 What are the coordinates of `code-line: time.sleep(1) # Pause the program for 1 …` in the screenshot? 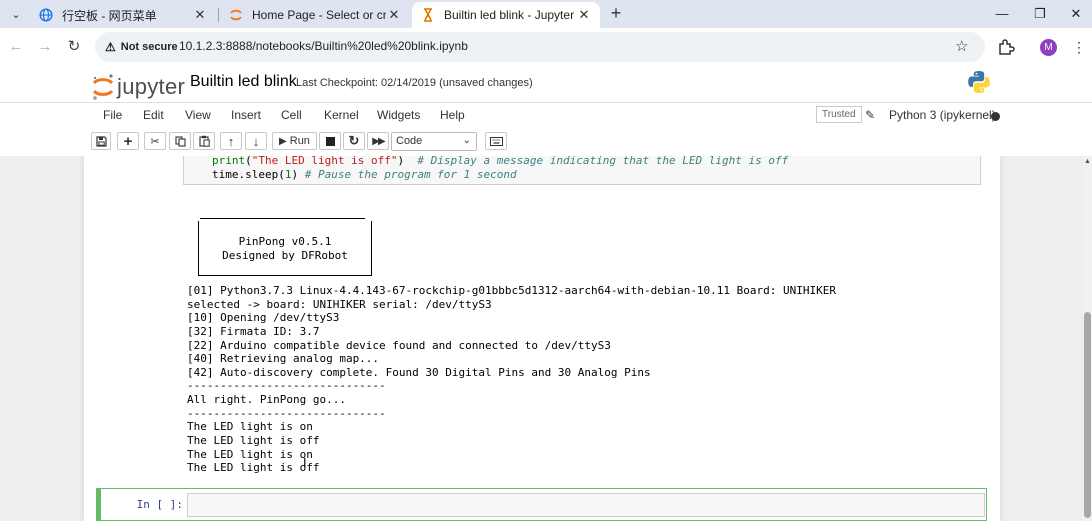 It's located at (364, 174).